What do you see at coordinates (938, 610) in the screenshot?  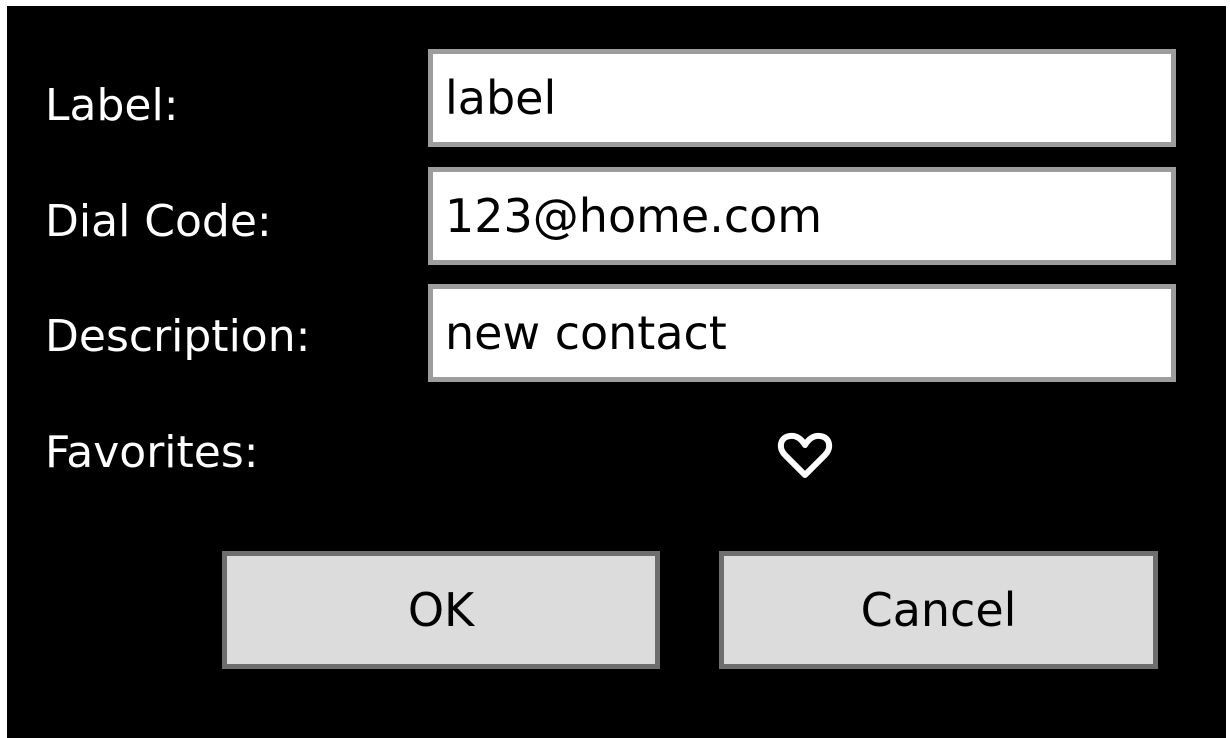 I see `cancel-button: Cancel` at bounding box center [938, 610].